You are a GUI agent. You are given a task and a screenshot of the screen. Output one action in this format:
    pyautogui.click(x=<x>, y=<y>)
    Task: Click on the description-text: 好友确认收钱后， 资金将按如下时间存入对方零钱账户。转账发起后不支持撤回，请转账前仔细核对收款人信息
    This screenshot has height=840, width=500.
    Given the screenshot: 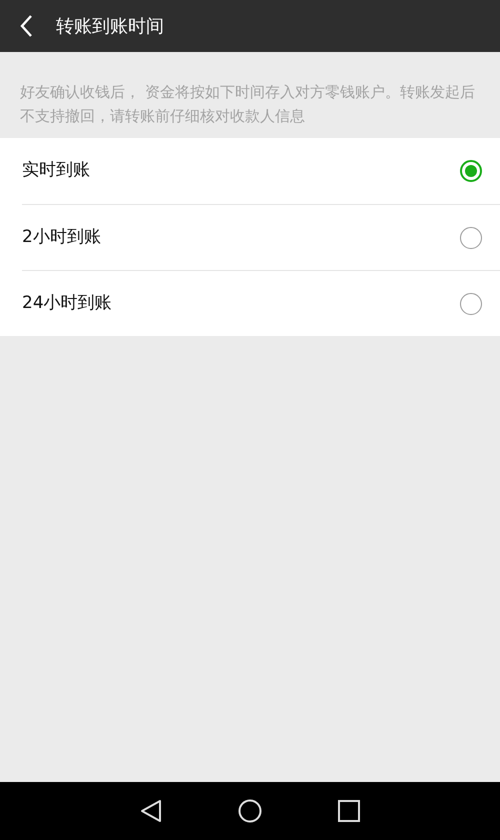 What is the action you would take?
    pyautogui.click(x=247, y=104)
    